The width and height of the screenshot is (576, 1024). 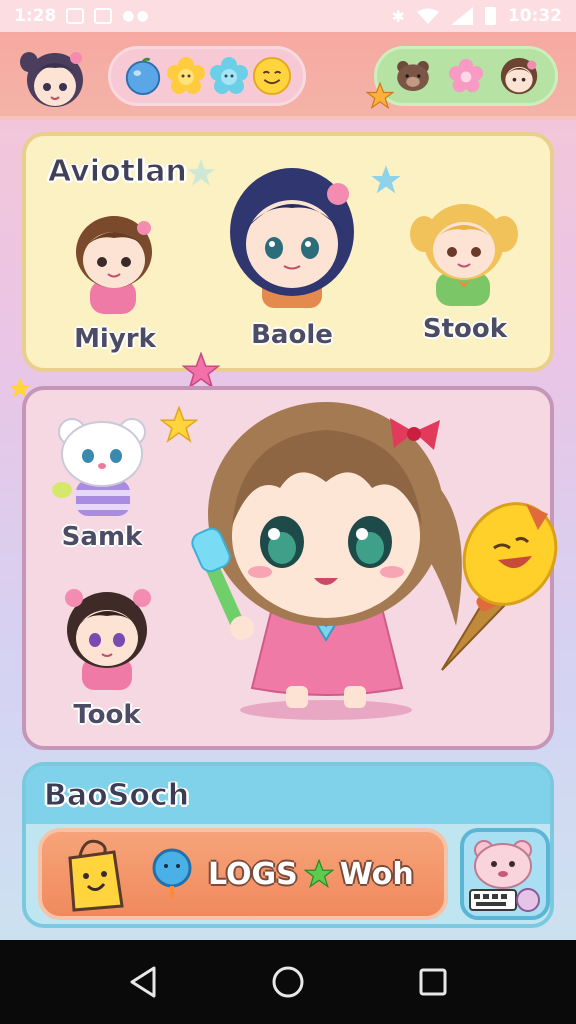 I want to click on side-bear-button, so click(x=505, y=874).